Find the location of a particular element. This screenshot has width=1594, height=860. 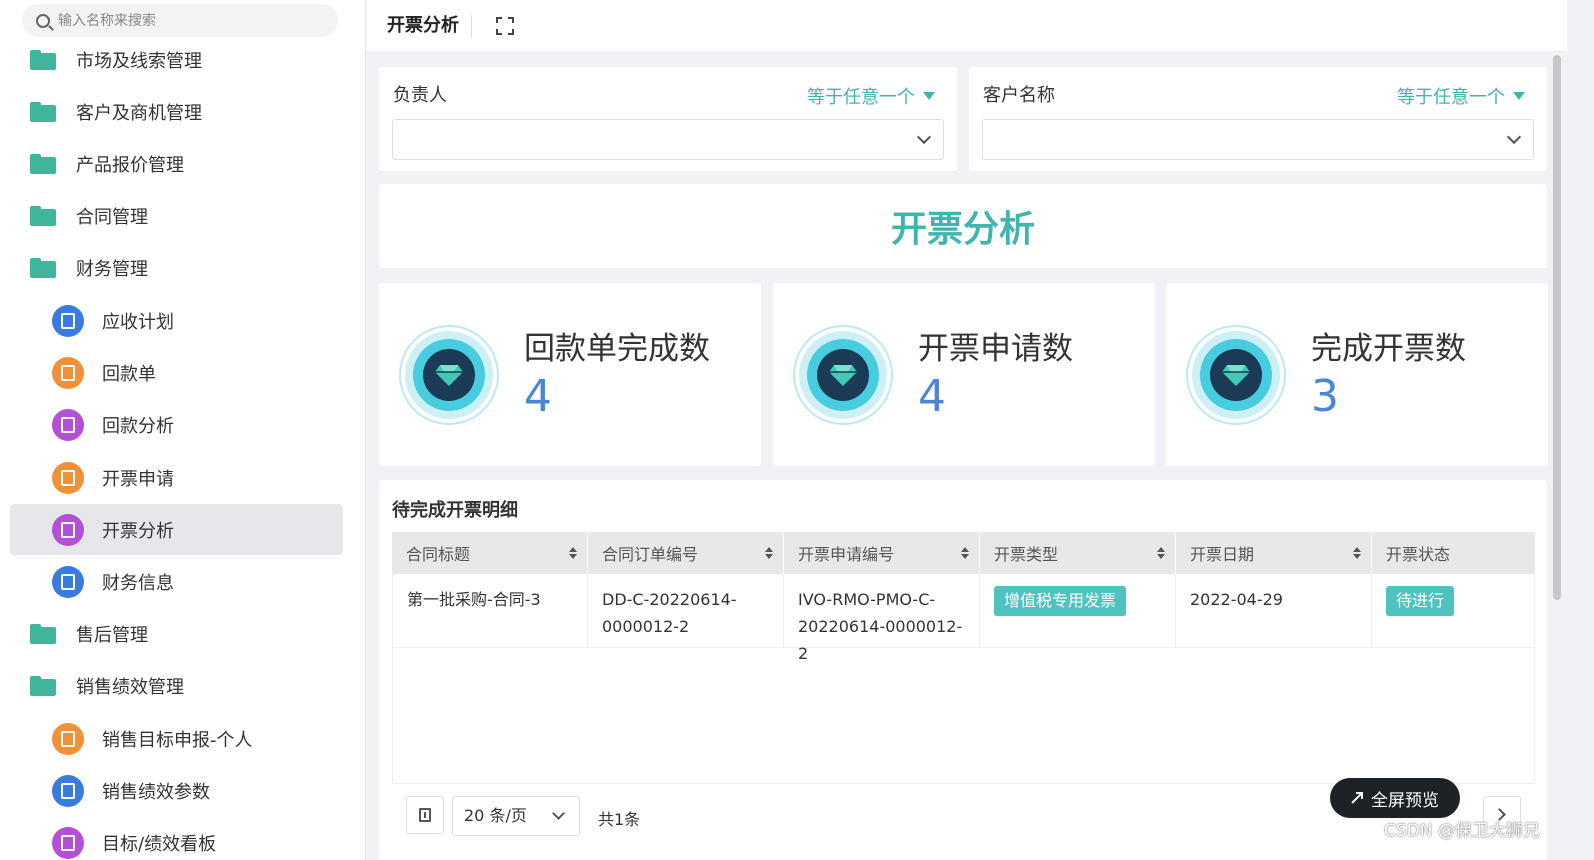

sidebar-item-market: 市场及线索管理 is located at coordinates (182, 60).